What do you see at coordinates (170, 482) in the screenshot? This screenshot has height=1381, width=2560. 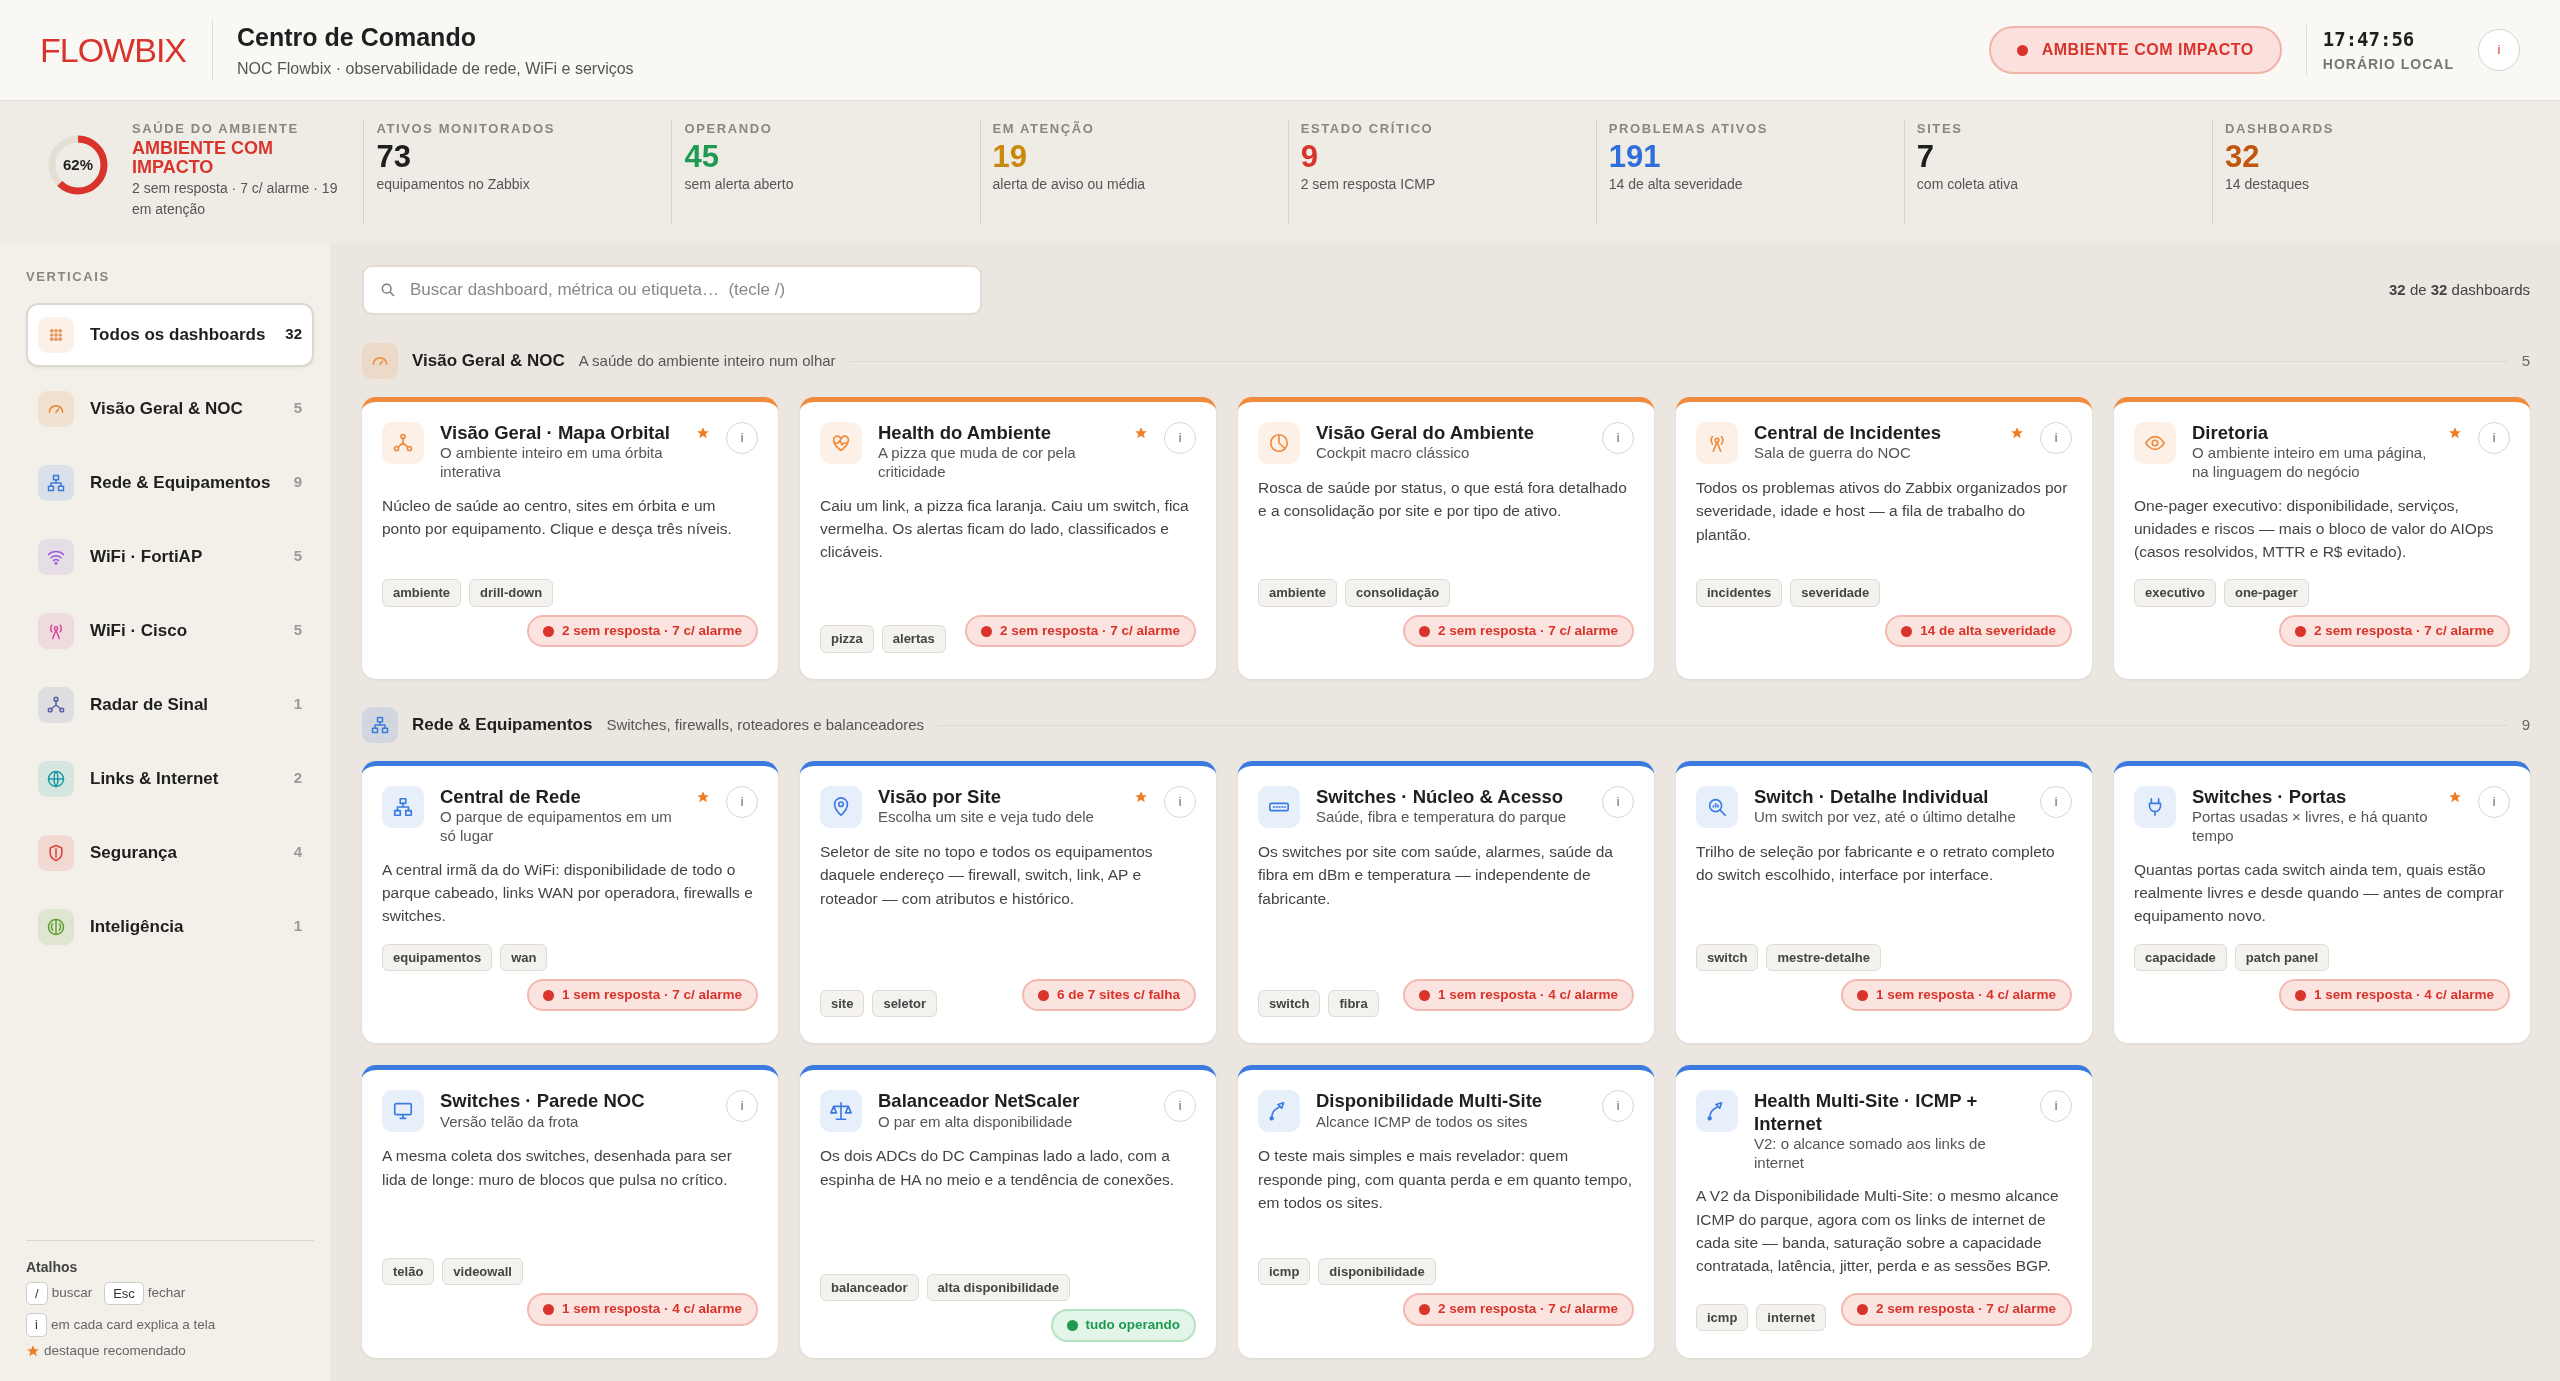 I see `sidebar-item: Rede & Equipamentos 9` at bounding box center [170, 482].